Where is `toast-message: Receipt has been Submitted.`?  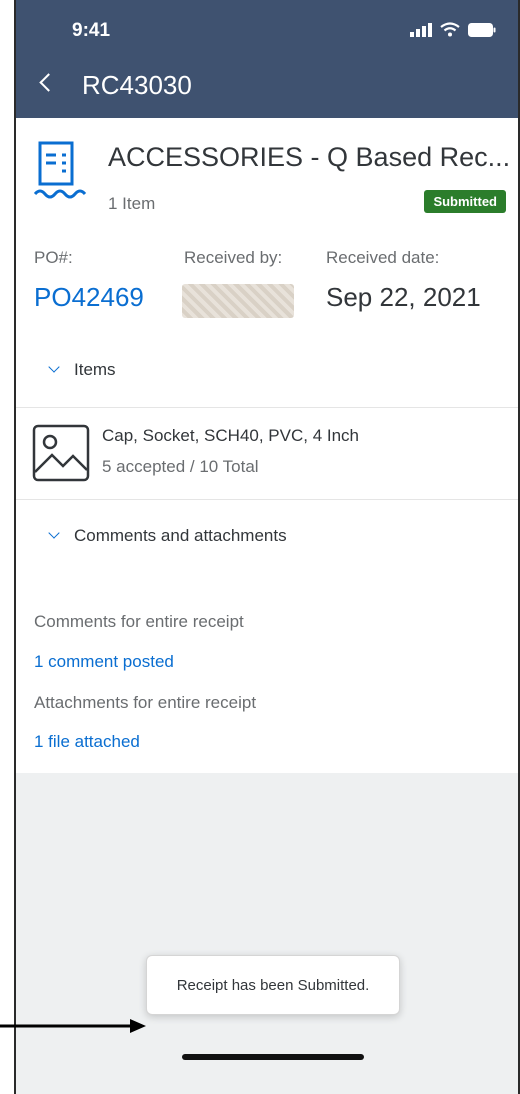
toast-message: Receipt has been Submitted. is located at coordinates (273, 985).